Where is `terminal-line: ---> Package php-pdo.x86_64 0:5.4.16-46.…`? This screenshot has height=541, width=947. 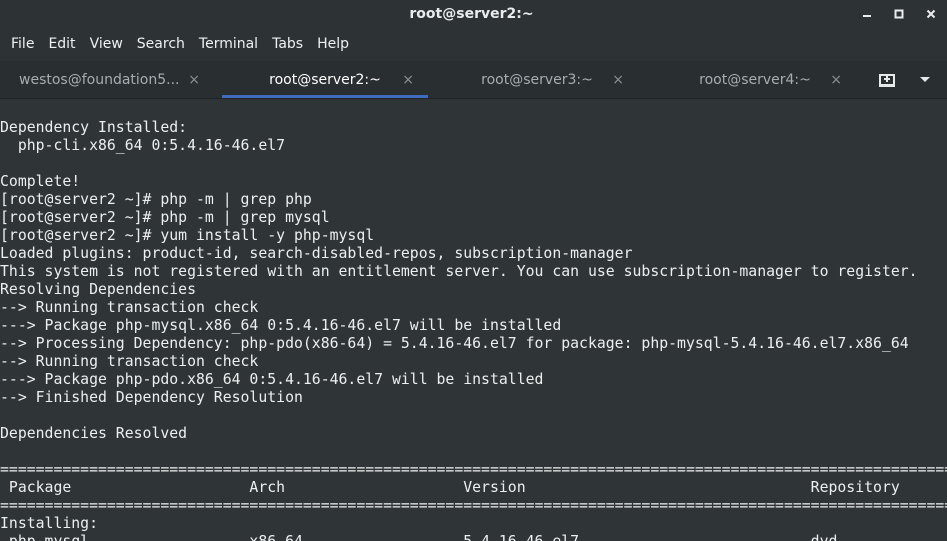 terminal-line: ---> Package php-pdo.x86_64 0:5.4.16-46.… is located at coordinates (272, 379).